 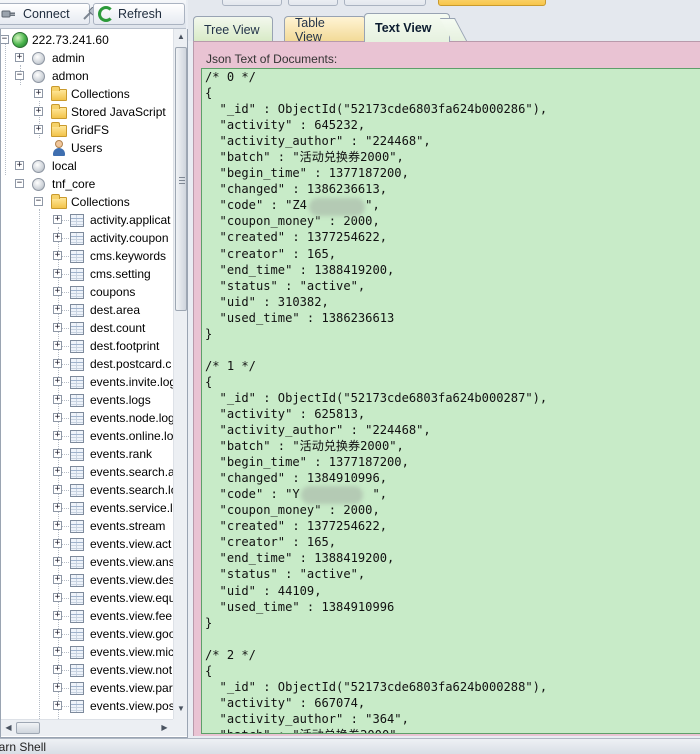 What do you see at coordinates (325, 30) in the screenshot?
I see `tab-table-view: Table View` at bounding box center [325, 30].